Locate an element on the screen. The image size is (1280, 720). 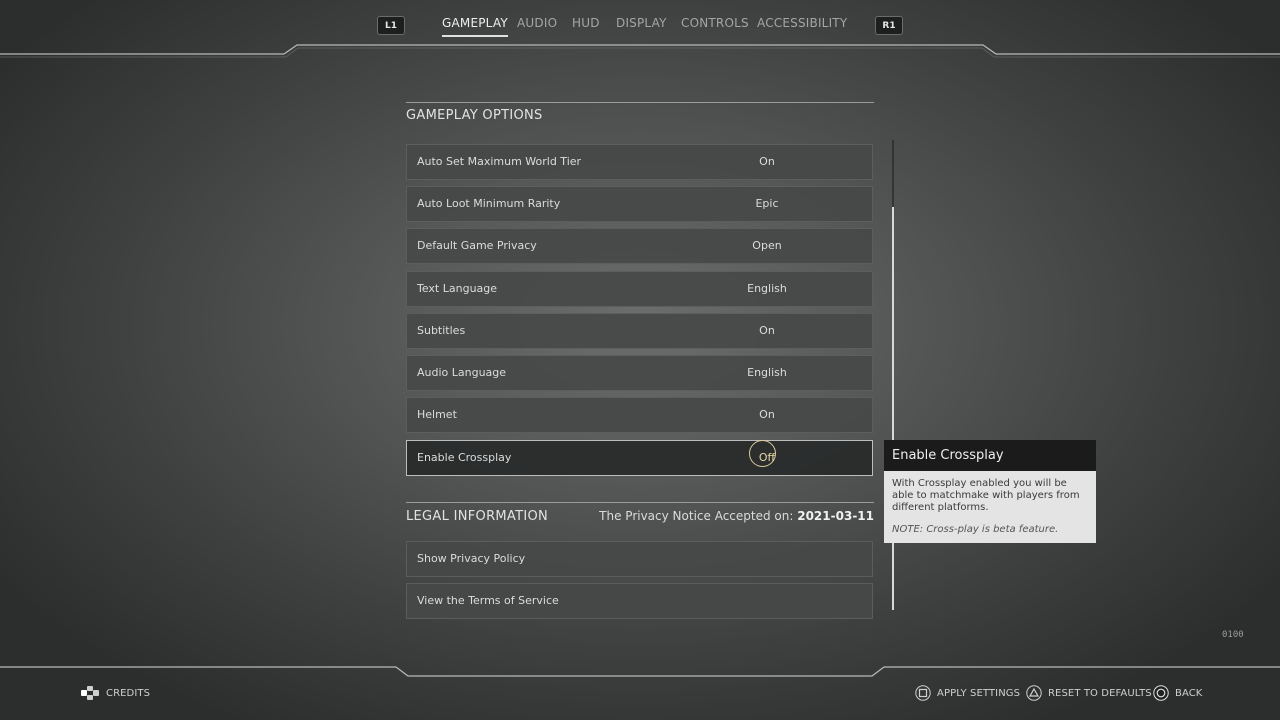
r1-bumper-icon: R1 is located at coordinates (889, 25).